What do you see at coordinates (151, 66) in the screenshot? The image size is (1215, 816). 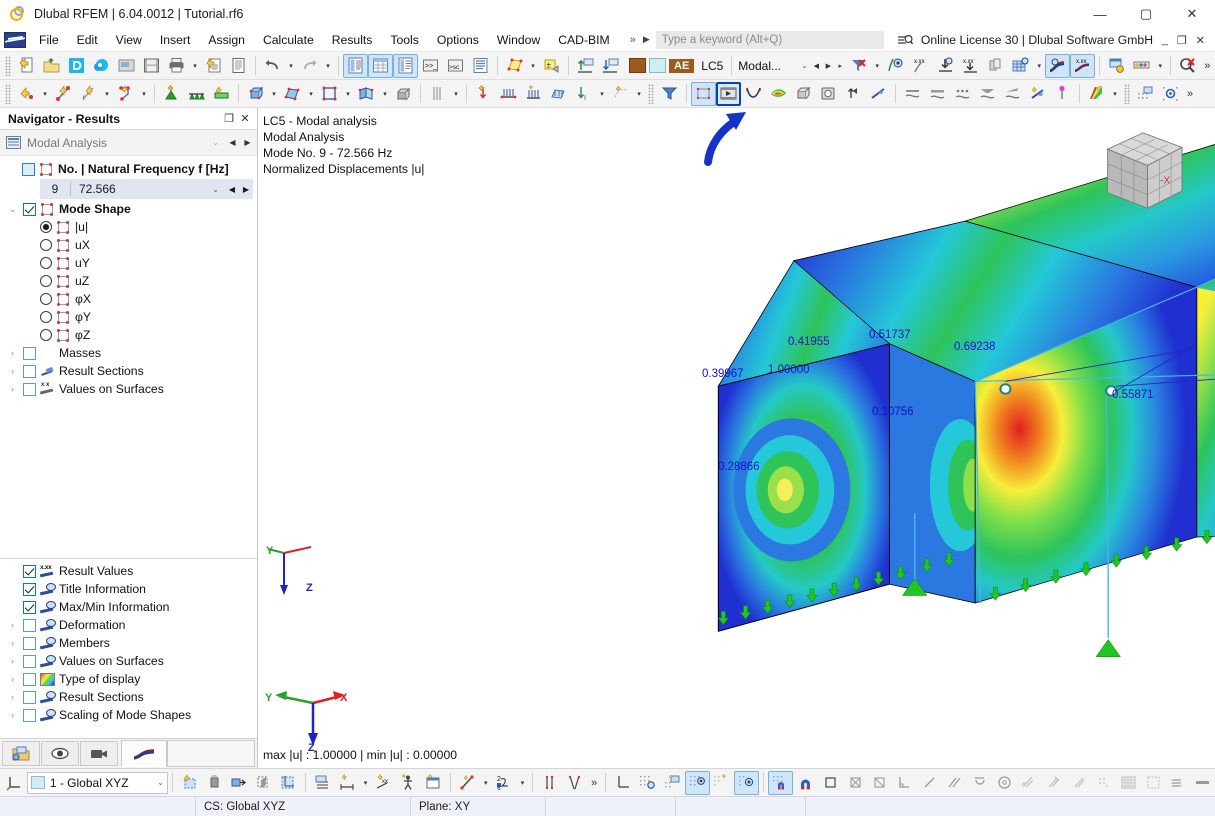 I see `save-icon` at bounding box center [151, 66].